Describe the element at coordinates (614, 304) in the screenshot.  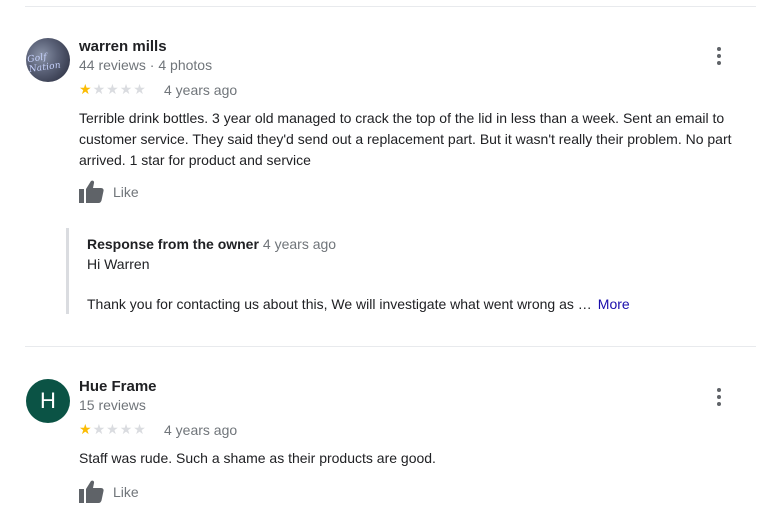
I see `more-link: More` at that location.